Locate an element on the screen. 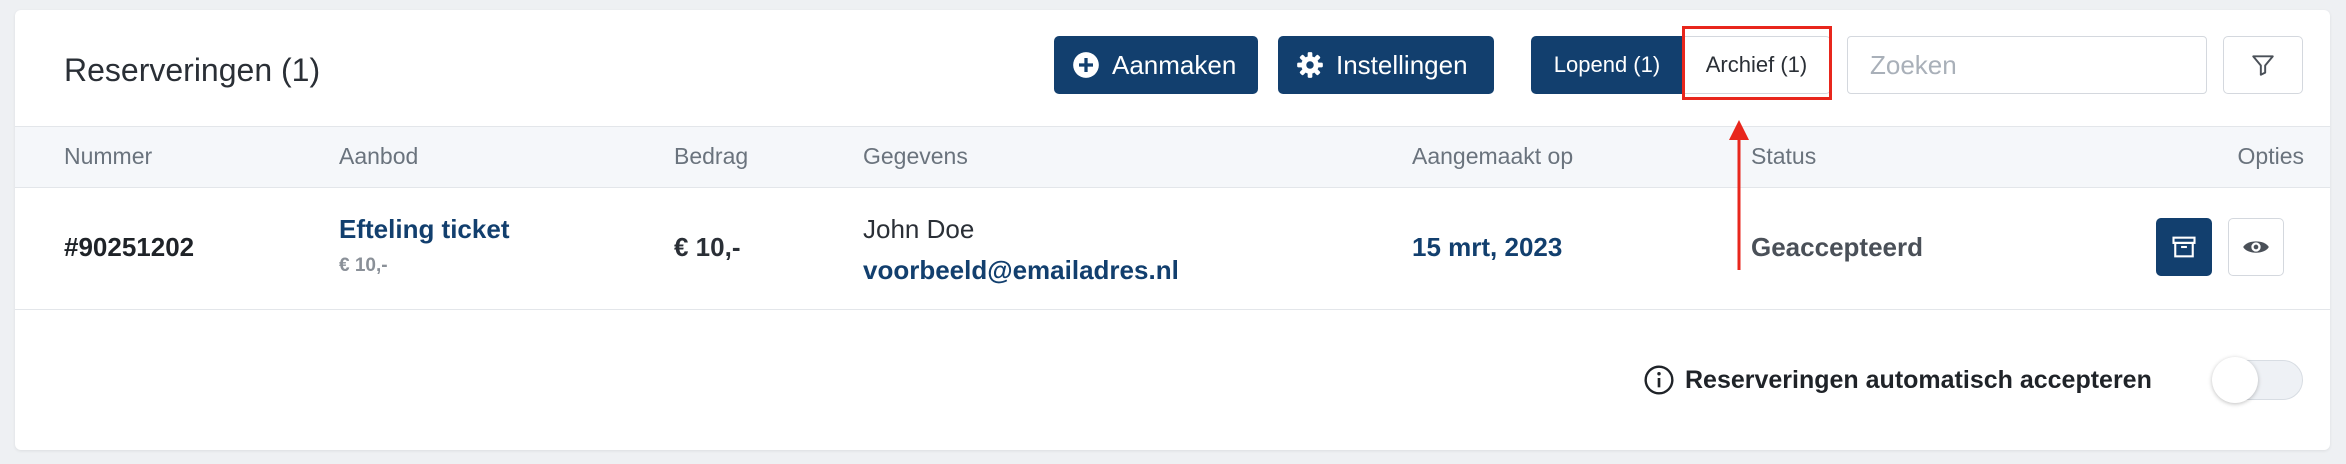 This screenshot has height=464, width=2346. reservation-number: #90251202 is located at coordinates (129, 247).